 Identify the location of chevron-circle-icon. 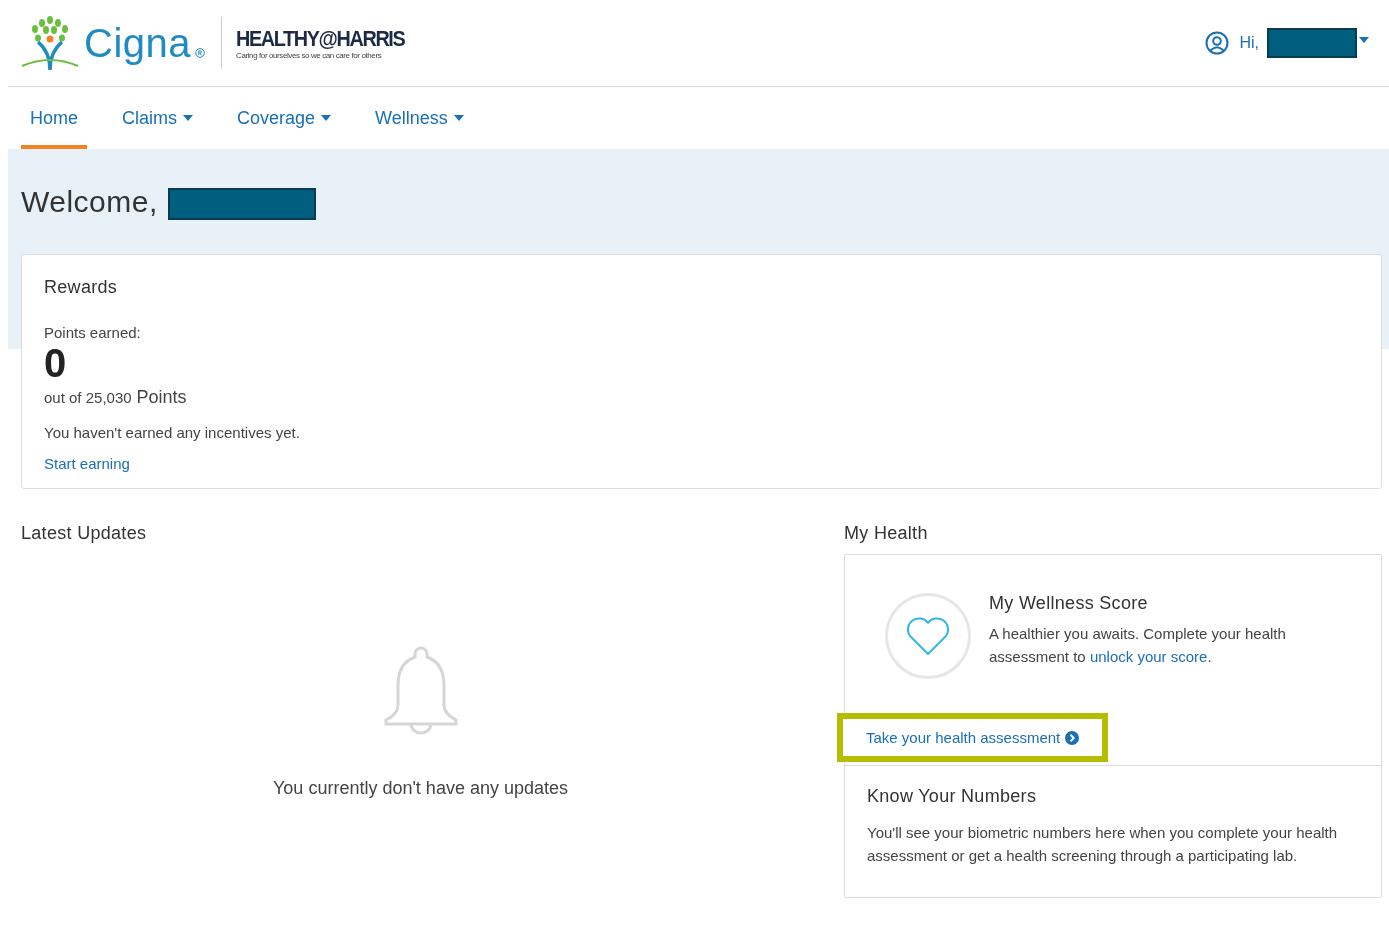
(1072, 737).